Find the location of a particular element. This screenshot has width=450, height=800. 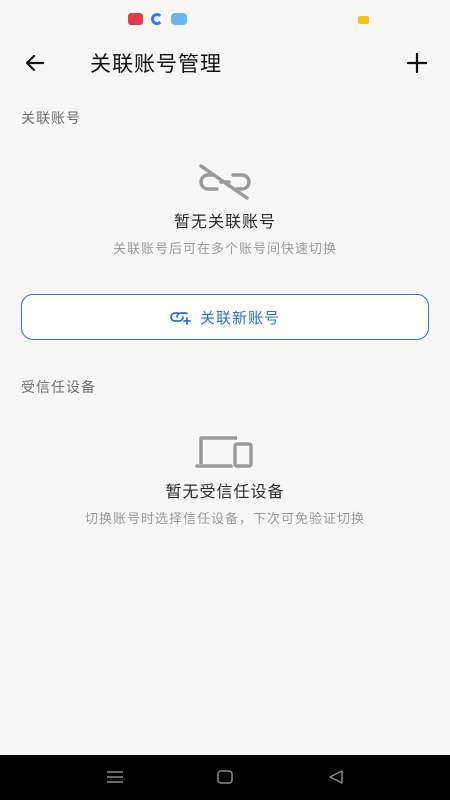

battery-icon is located at coordinates (363, 20).